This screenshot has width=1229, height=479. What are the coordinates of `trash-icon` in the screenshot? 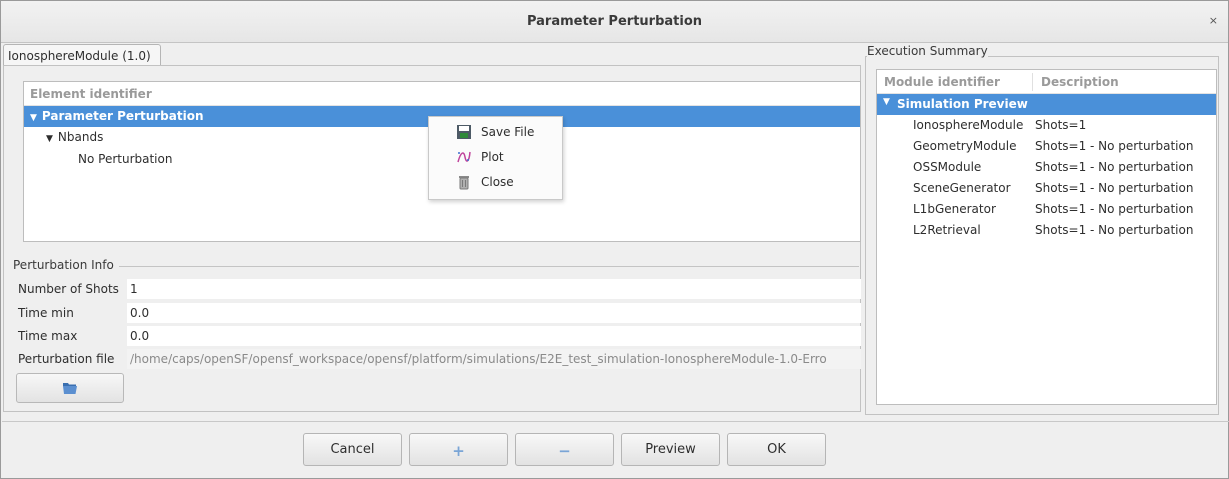 It's located at (464, 183).